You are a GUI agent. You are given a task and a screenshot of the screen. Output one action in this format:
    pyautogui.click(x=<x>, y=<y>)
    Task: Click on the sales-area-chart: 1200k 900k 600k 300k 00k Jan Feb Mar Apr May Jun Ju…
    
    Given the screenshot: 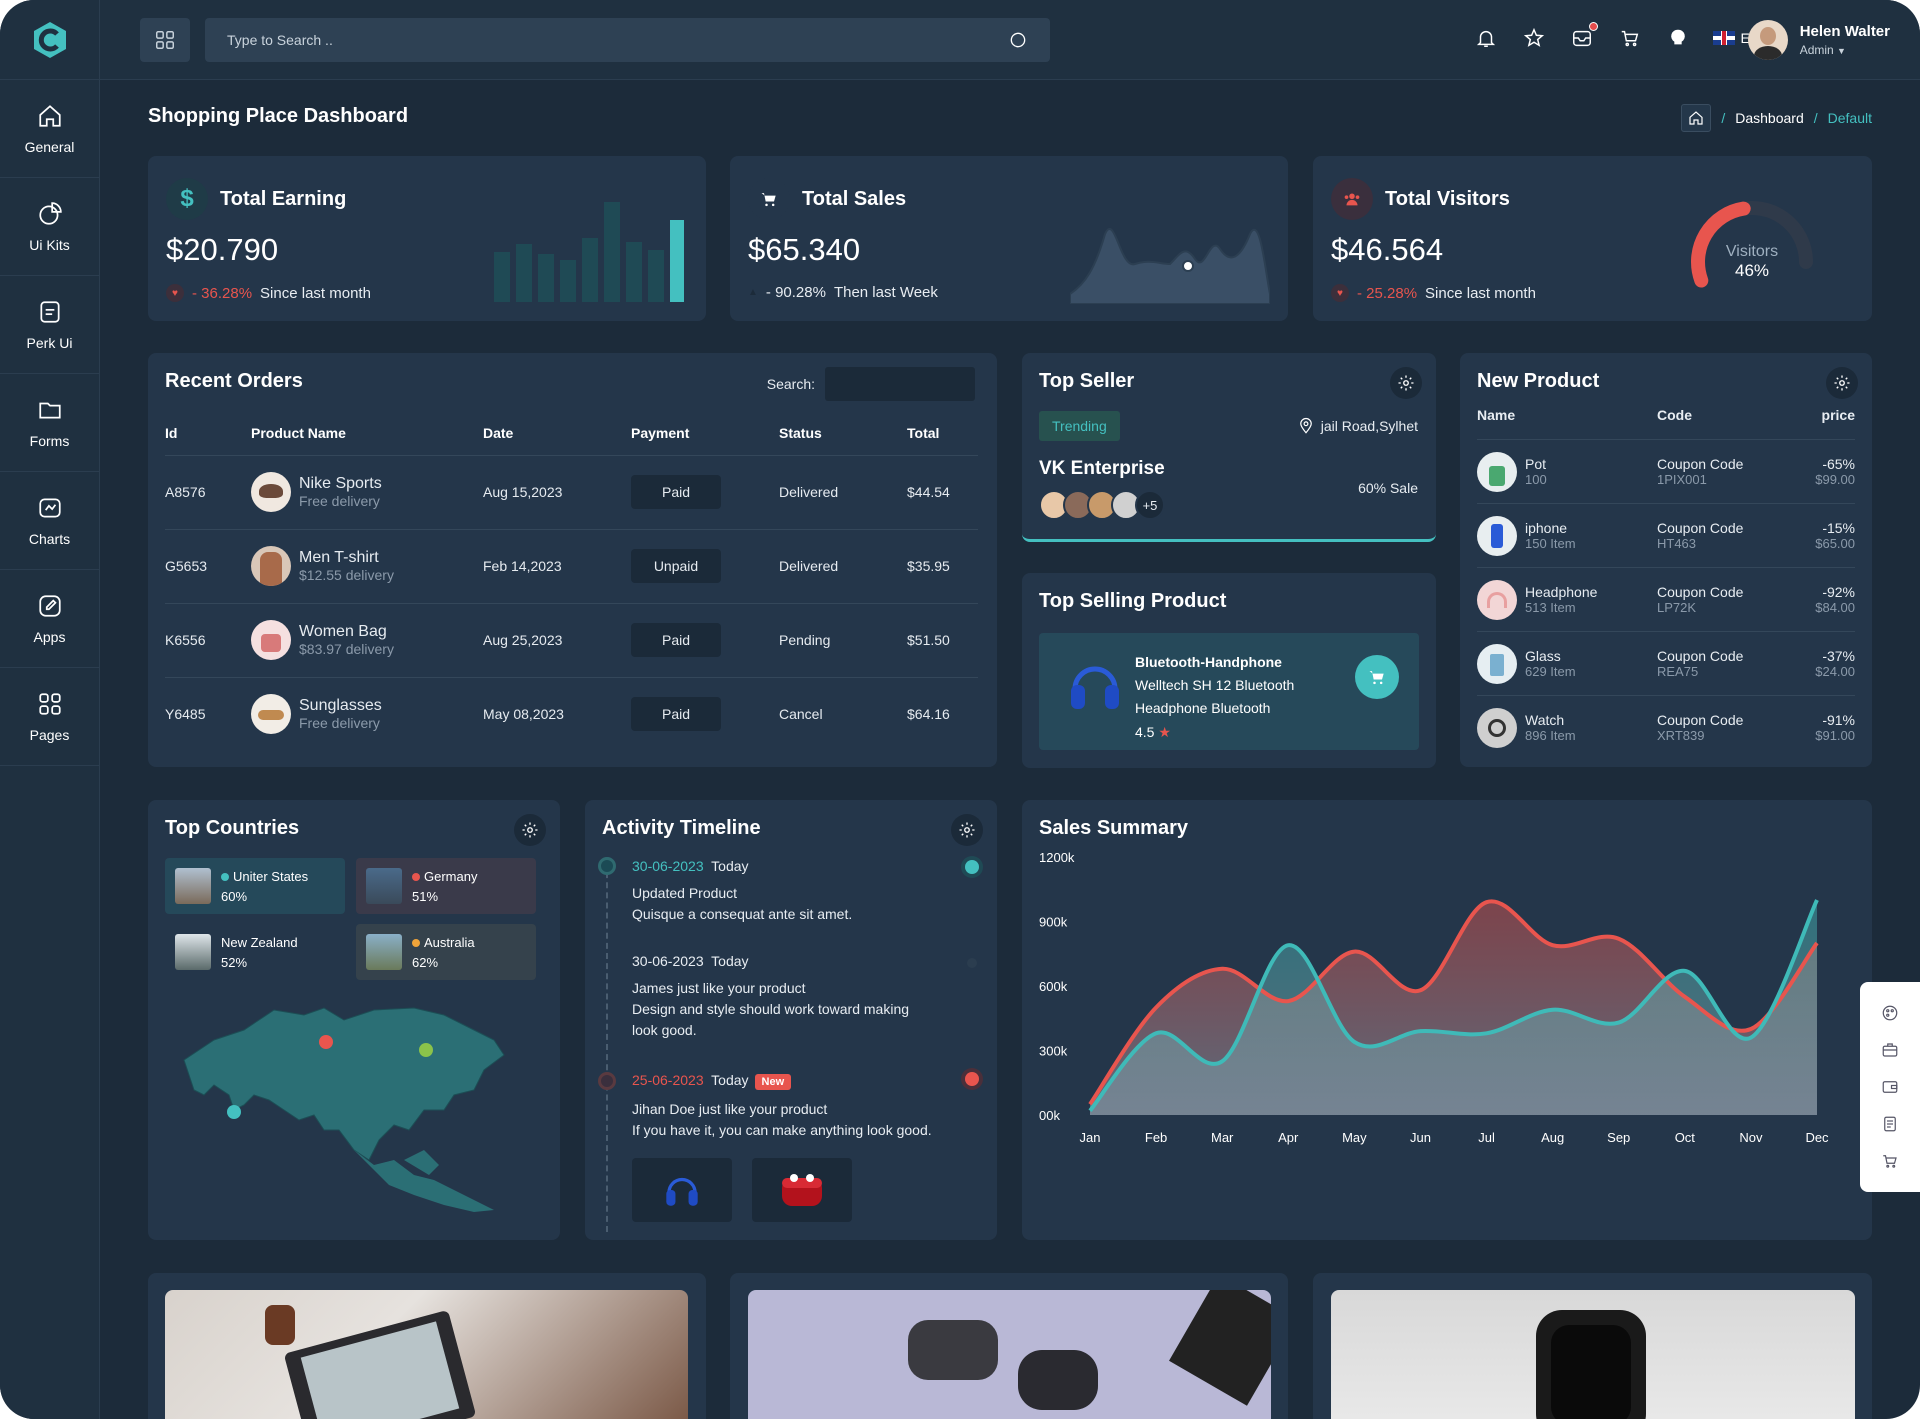 What is the action you would take?
    pyautogui.click(x=1434, y=997)
    